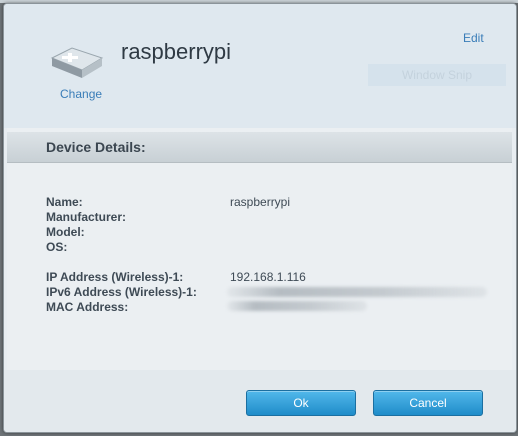 The image size is (518, 436). Describe the element at coordinates (259, 147) in the screenshot. I see `details-section-header: Device Details:` at that location.